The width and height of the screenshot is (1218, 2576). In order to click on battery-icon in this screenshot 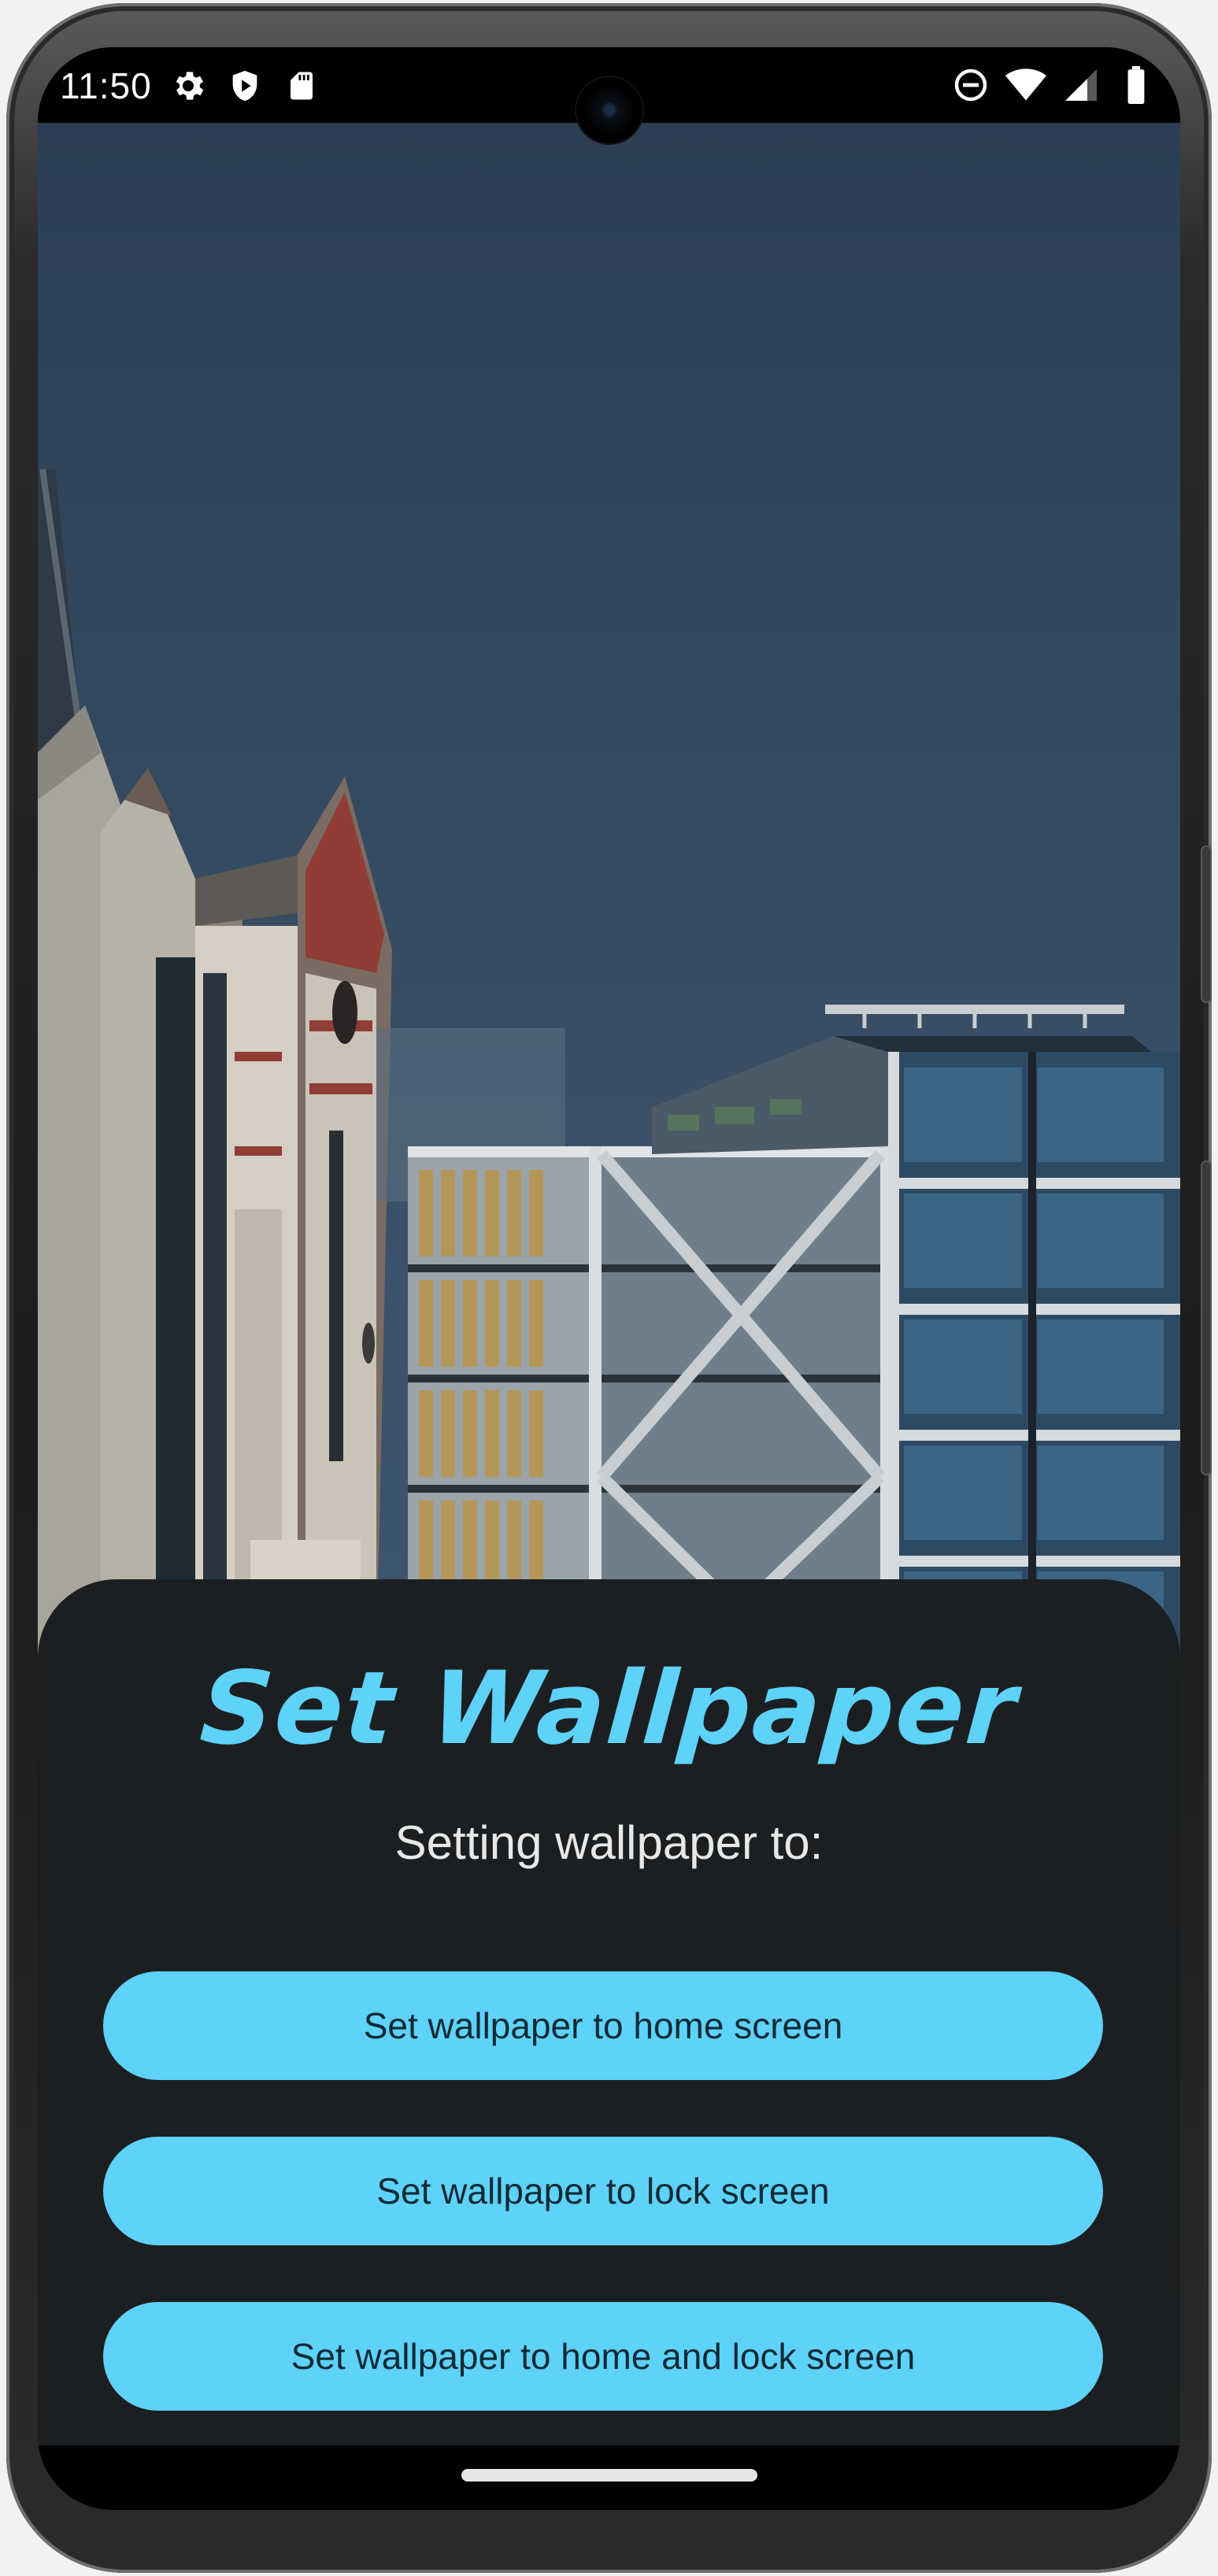, I will do `click(1136, 85)`.